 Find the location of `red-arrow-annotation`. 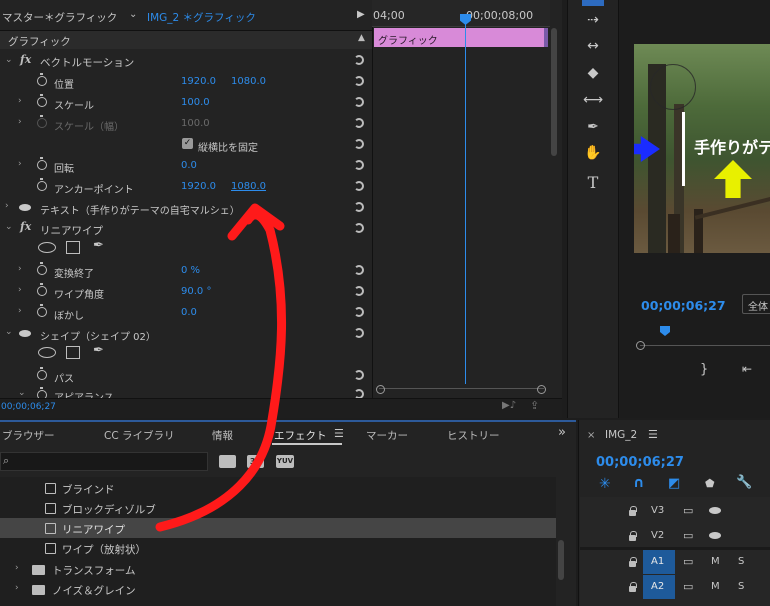

red-arrow-annotation is located at coordinates (220, 367).